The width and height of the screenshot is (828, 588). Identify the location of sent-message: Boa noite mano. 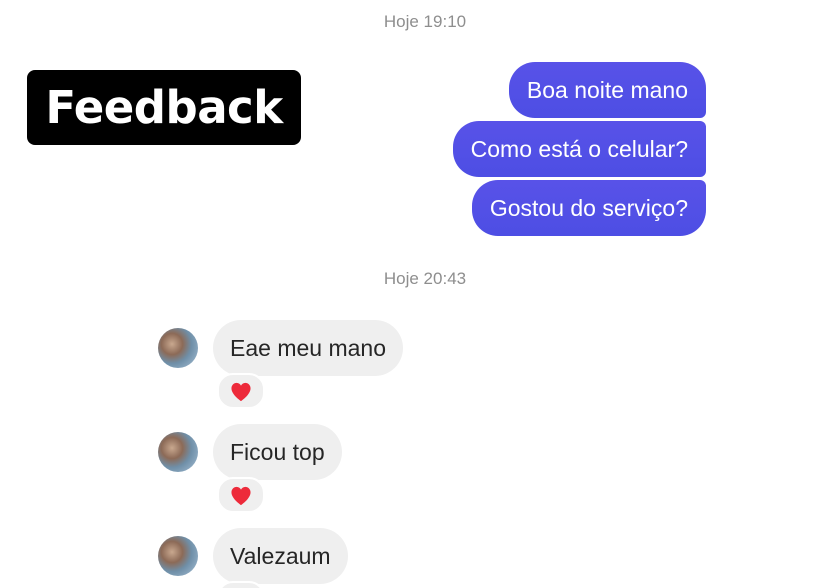
(607, 90).